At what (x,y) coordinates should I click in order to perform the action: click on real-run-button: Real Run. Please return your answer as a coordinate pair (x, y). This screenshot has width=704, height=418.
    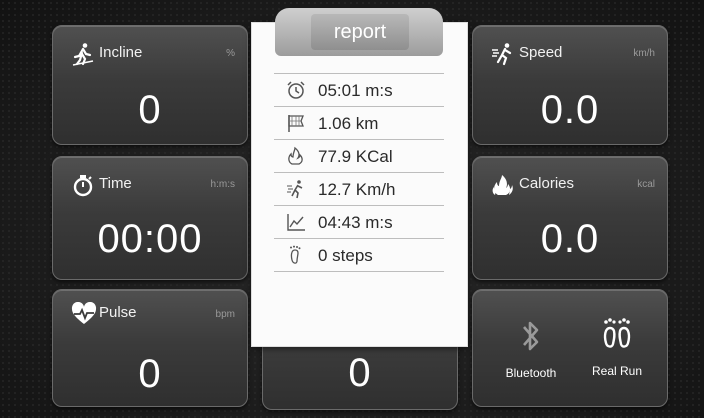
    Looking at the image, I should click on (617, 347).